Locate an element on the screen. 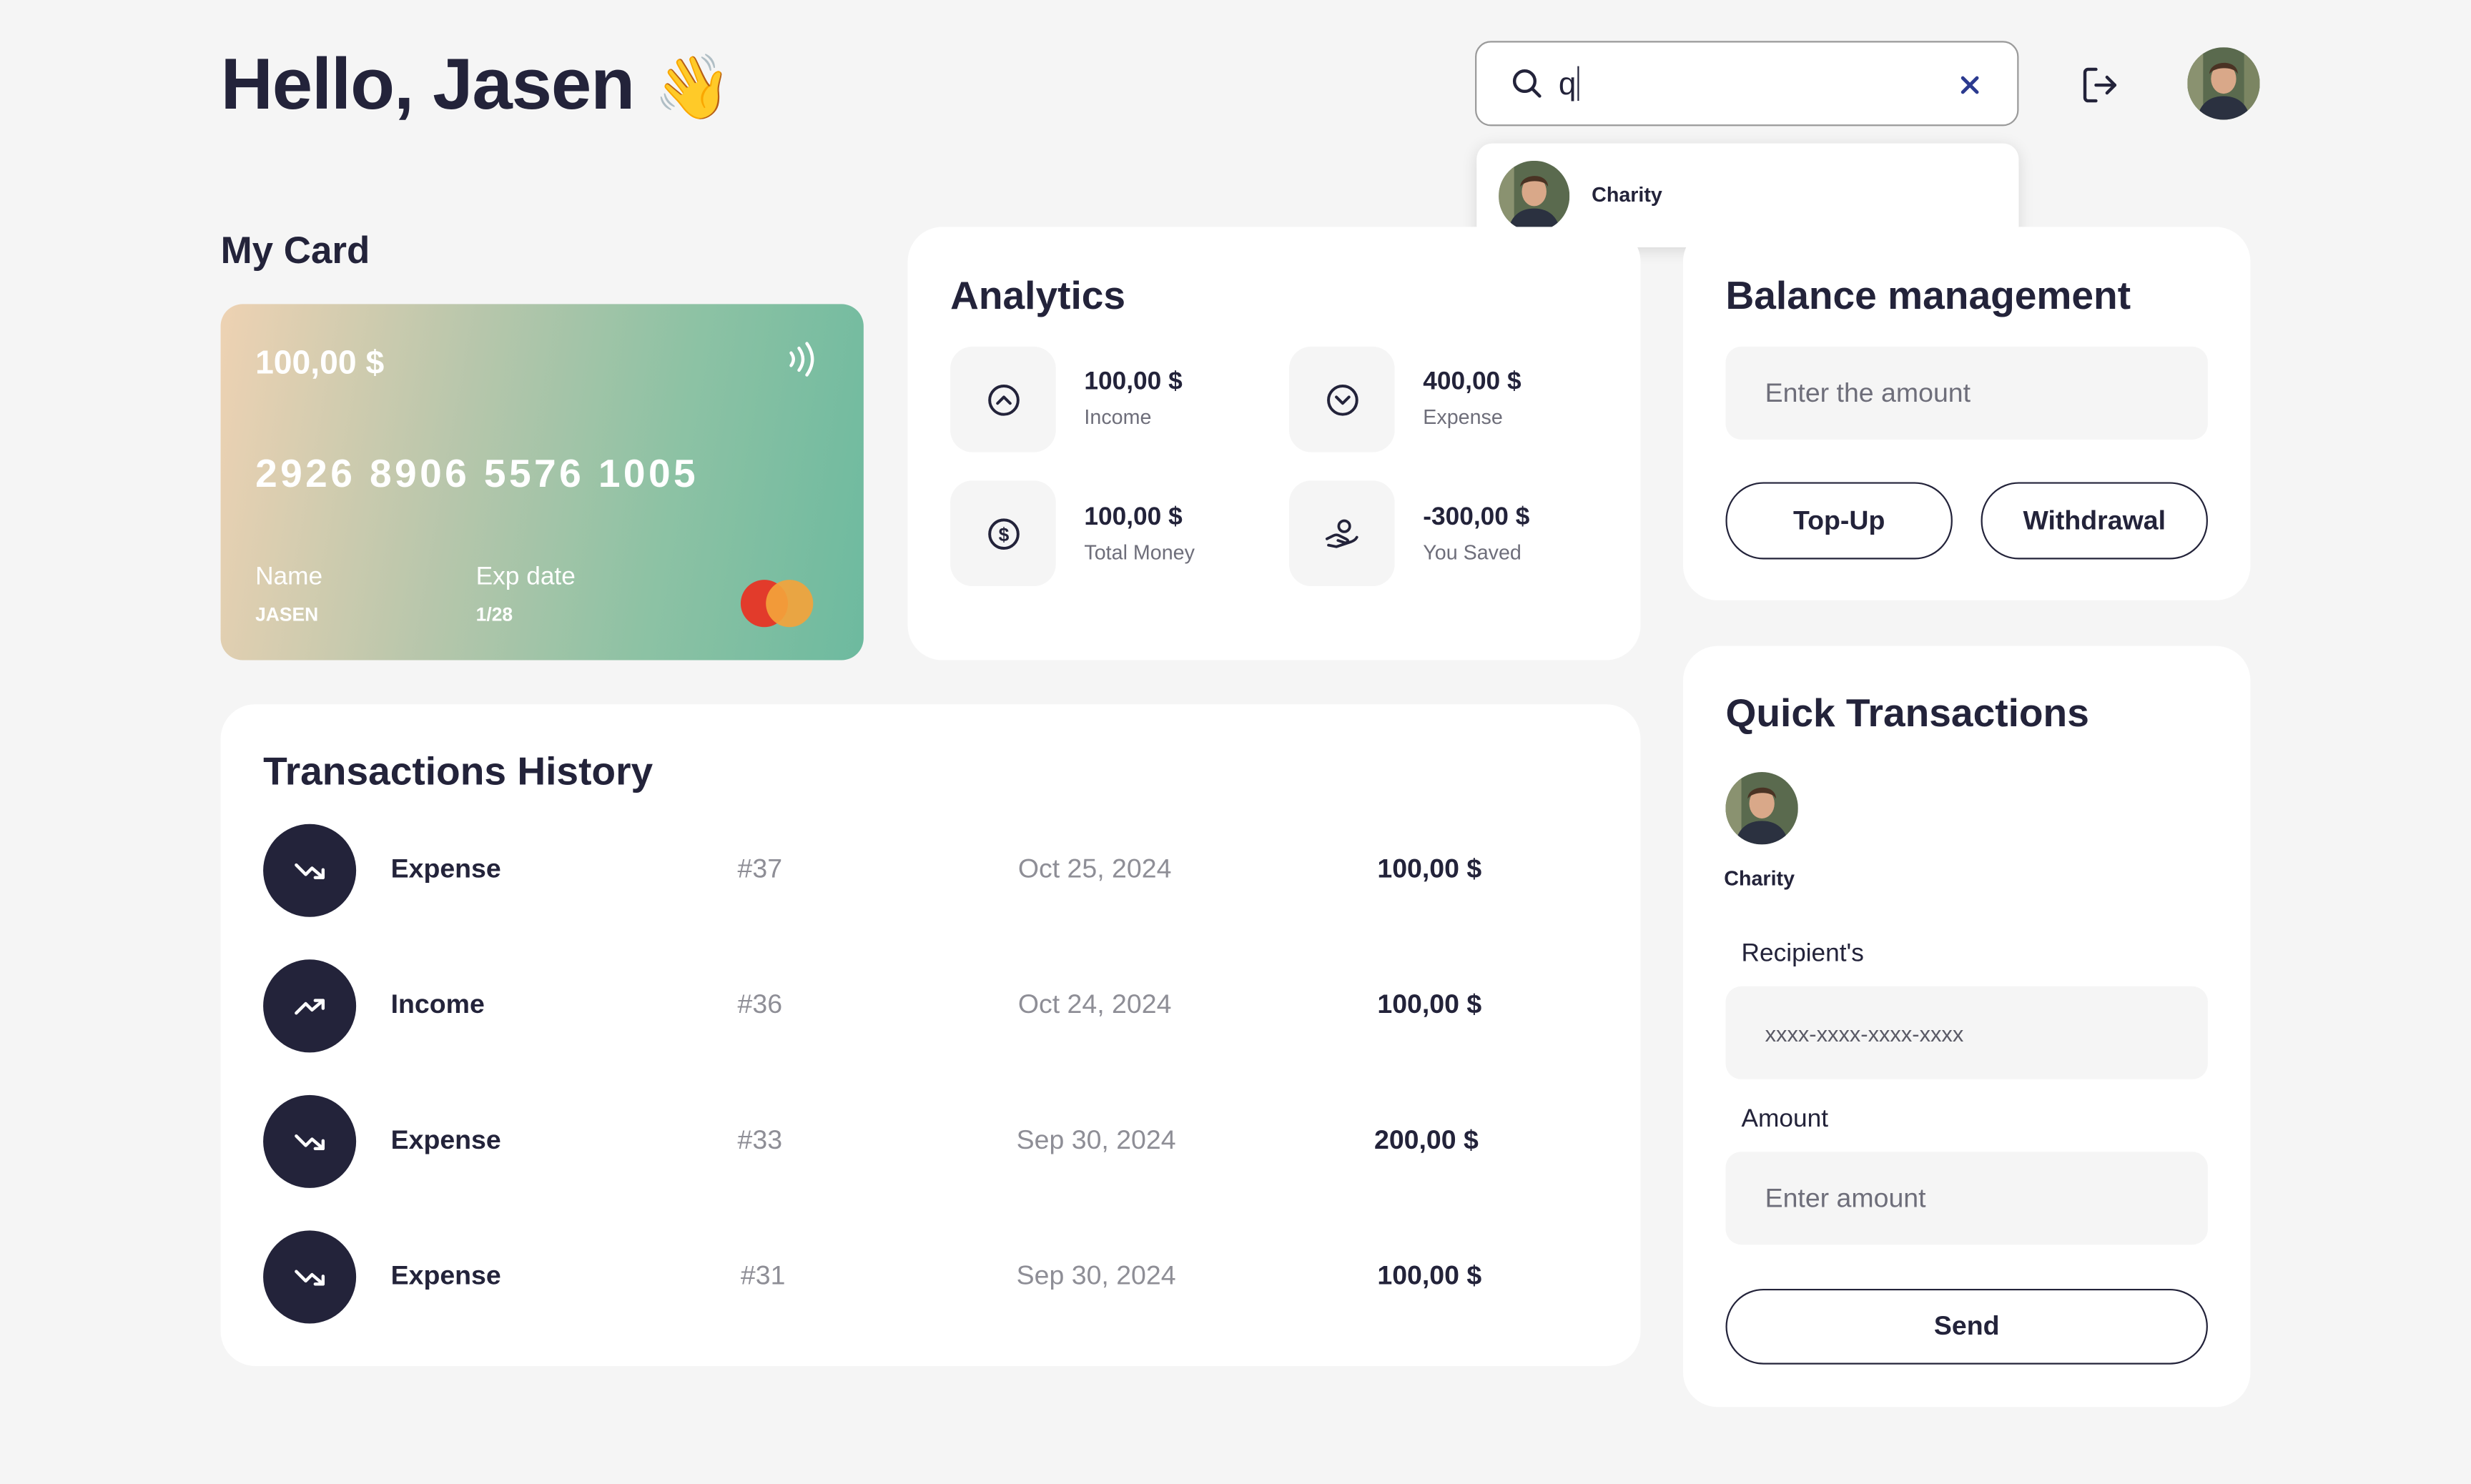 The height and width of the screenshot is (1484, 2471). balance-amount-input: Enter the amount is located at coordinates (1966, 393).